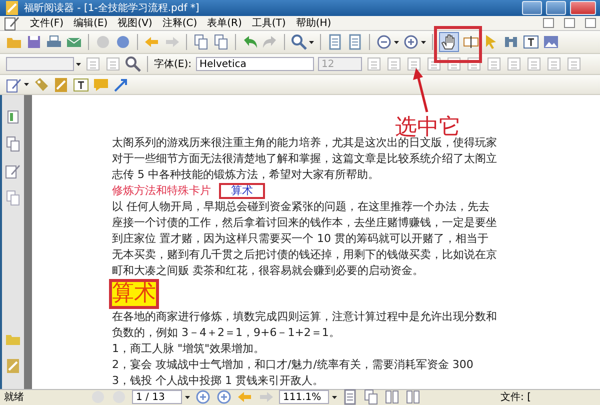 This screenshot has height=405, width=600. I want to click on zoom-icon, so click(299, 42).